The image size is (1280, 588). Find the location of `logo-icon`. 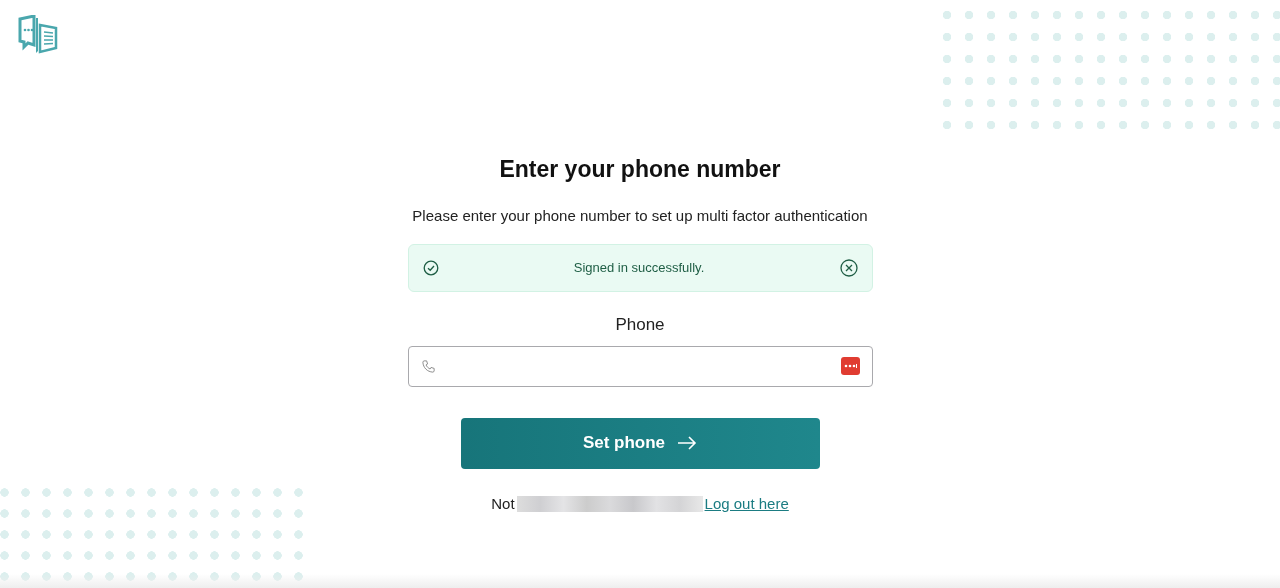

logo-icon is located at coordinates (38, 35).